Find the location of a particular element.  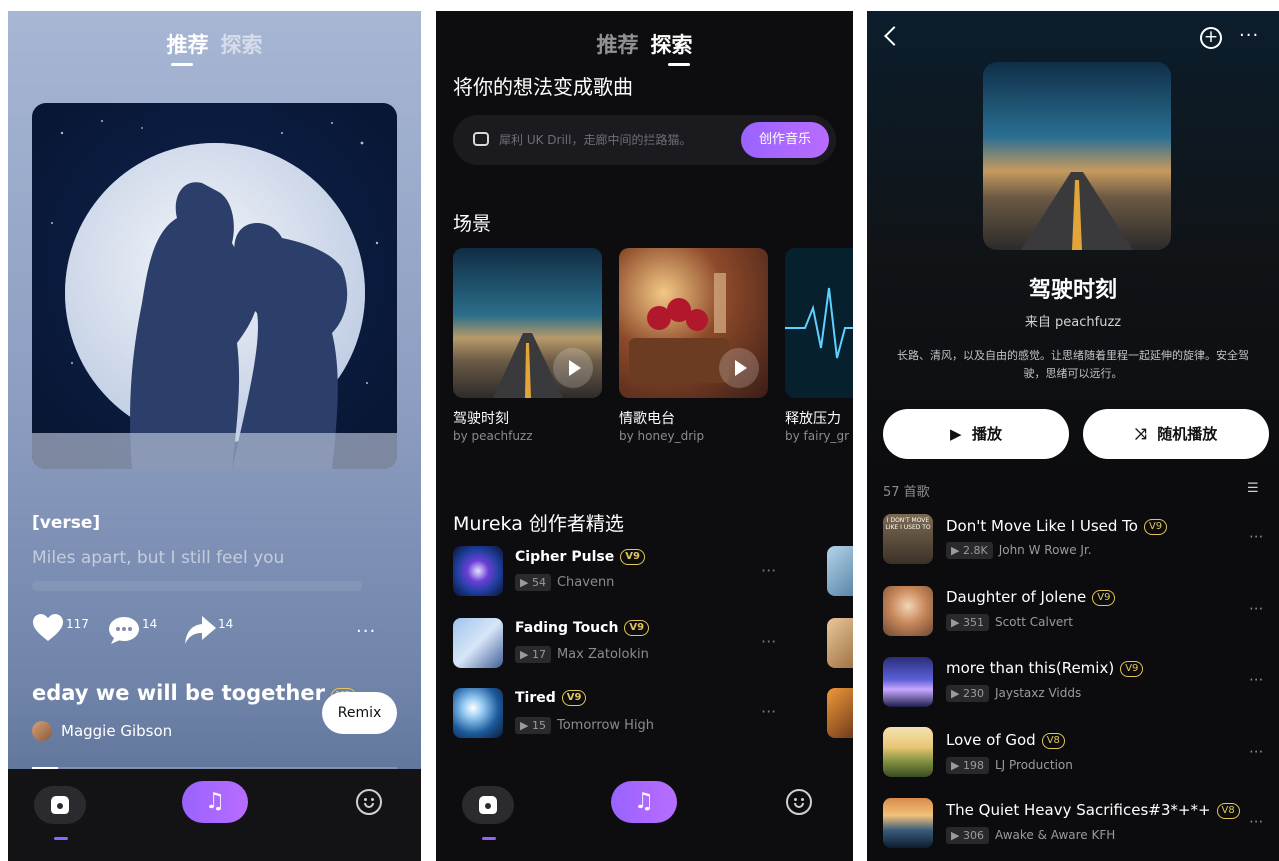

remix-button: Remix is located at coordinates (359, 713).